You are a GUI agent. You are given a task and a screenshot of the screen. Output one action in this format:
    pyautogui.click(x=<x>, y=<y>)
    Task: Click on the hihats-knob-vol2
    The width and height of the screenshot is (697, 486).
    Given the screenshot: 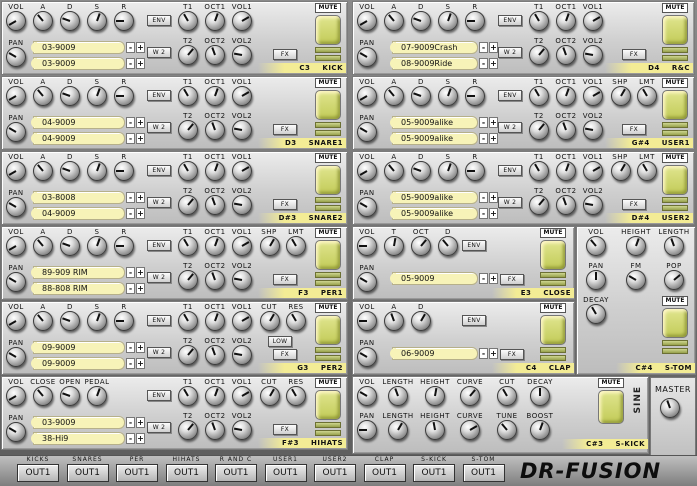 What is the action you would take?
    pyautogui.click(x=242, y=430)
    